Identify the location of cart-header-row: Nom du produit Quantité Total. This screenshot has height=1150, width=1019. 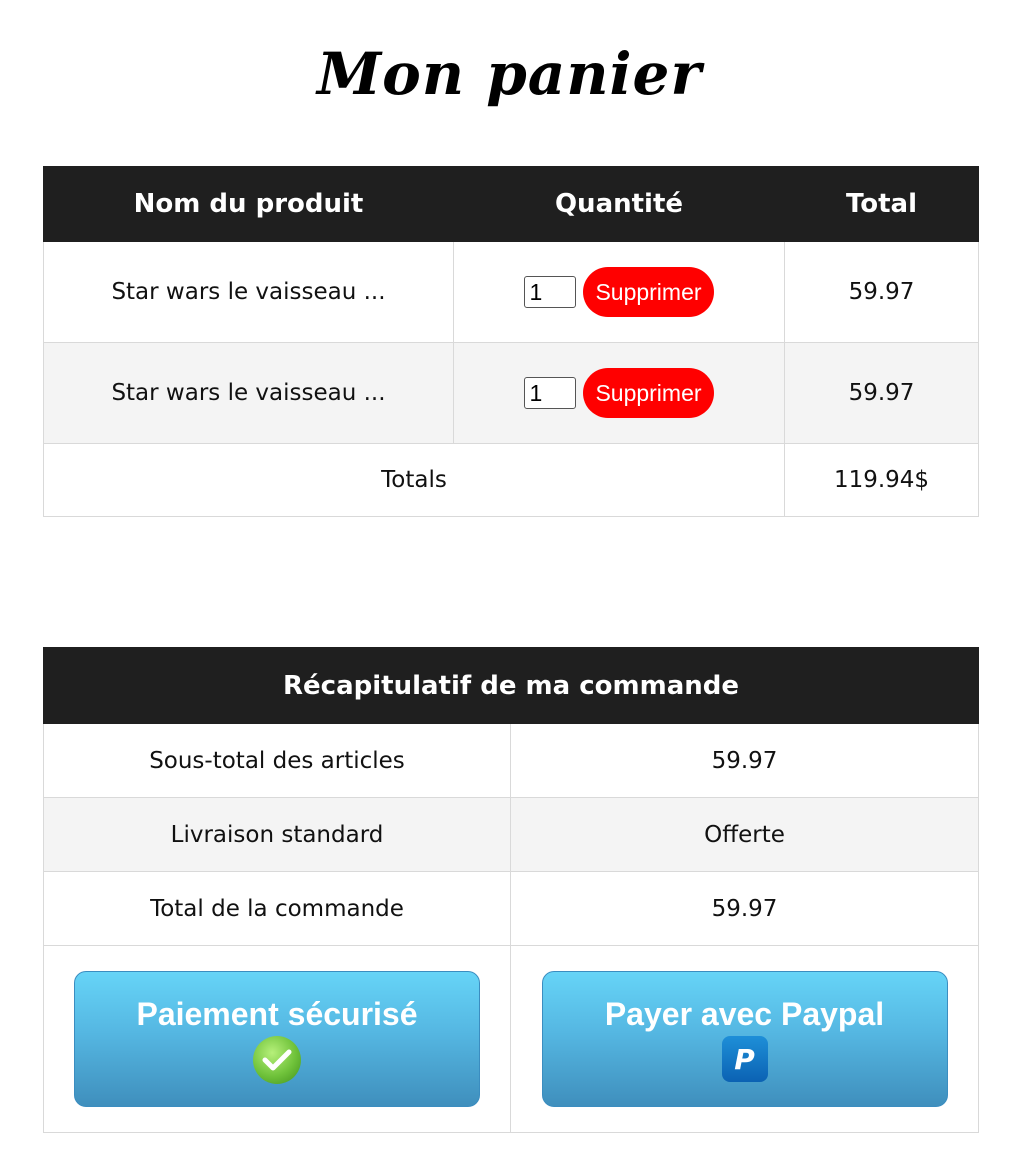
(511, 204).